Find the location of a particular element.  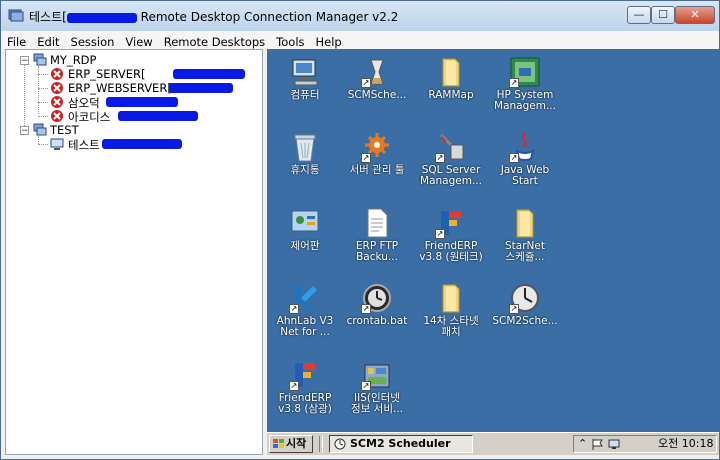

icon-label: crontab.bat is located at coordinates (377, 321).